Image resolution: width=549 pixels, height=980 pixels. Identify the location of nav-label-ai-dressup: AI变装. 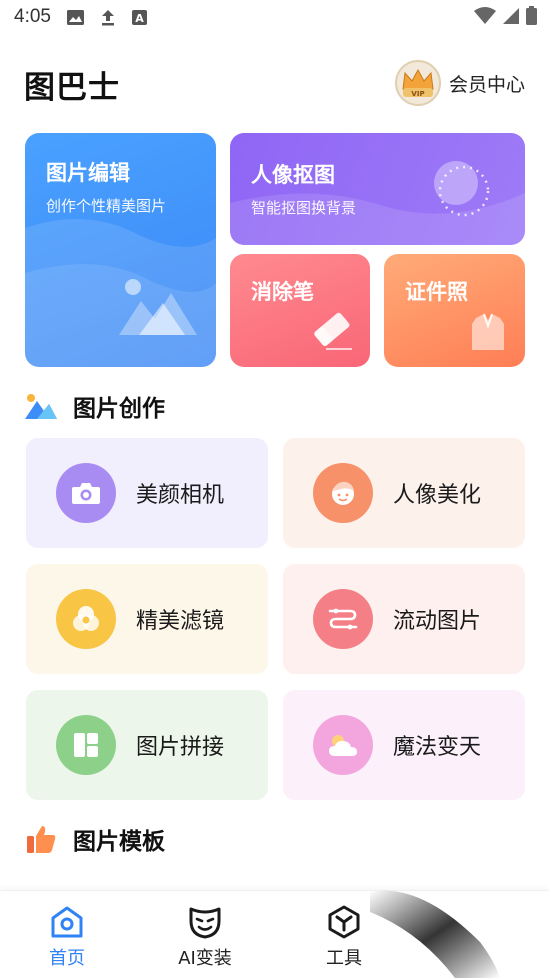
(205, 958).